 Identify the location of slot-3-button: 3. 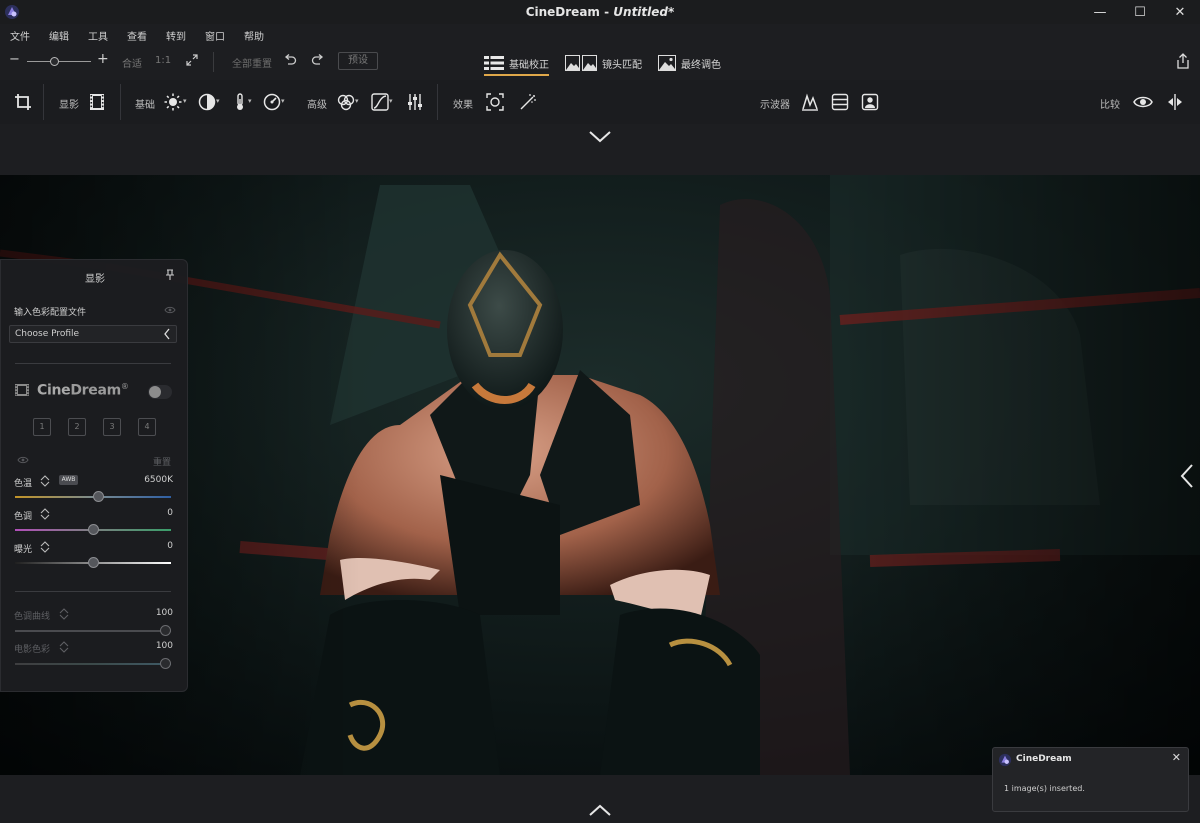
(112, 427).